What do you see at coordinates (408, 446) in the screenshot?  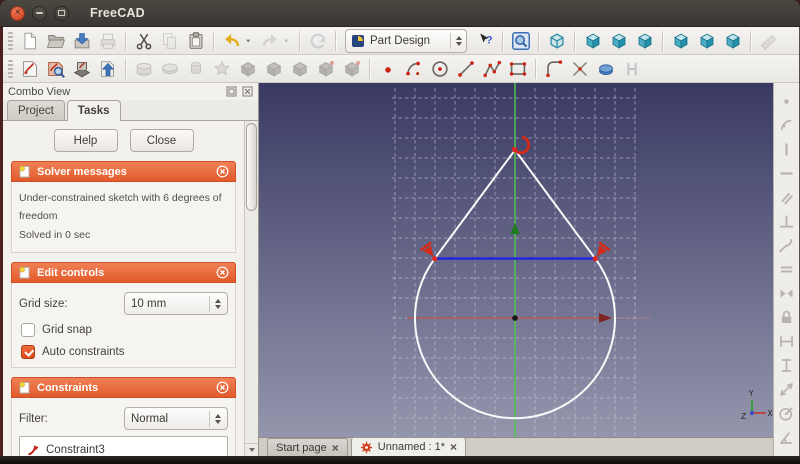 I see `document-tab-unnamed-1: Unnamed : 1* ×` at bounding box center [408, 446].